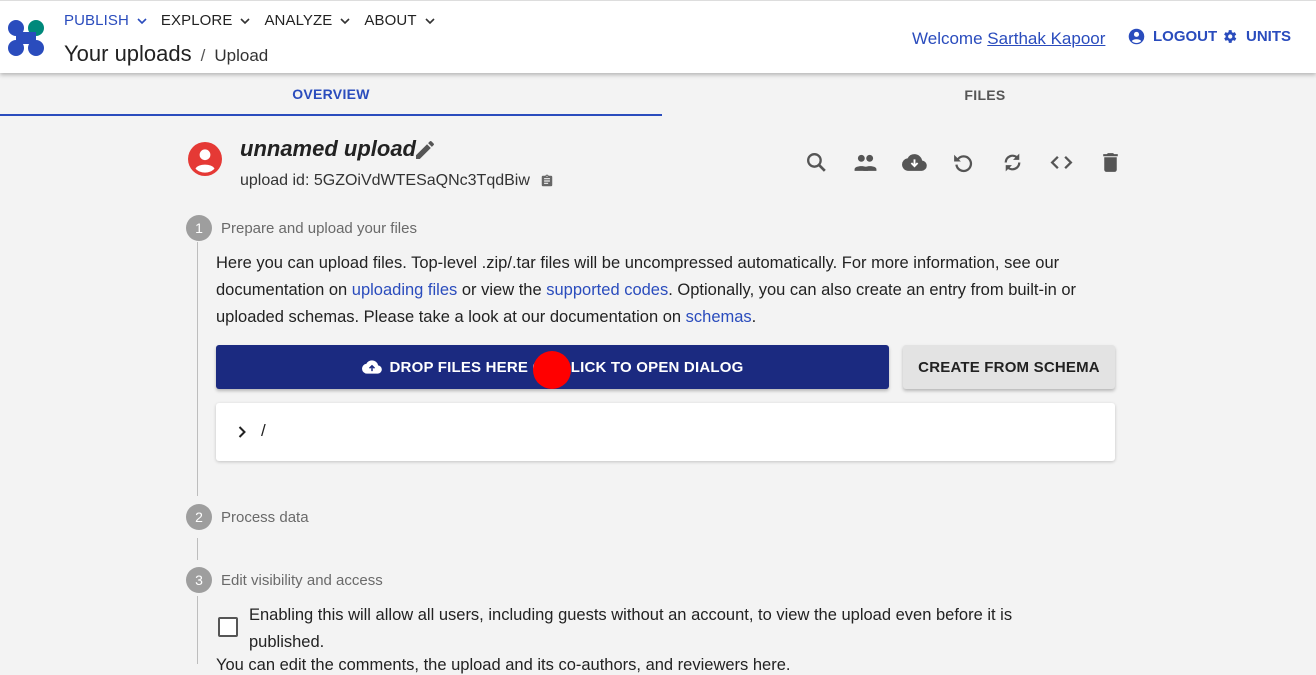 The width and height of the screenshot is (1316, 675). I want to click on welcome-message: Welcome Sarthak Kapoor, so click(1009, 38).